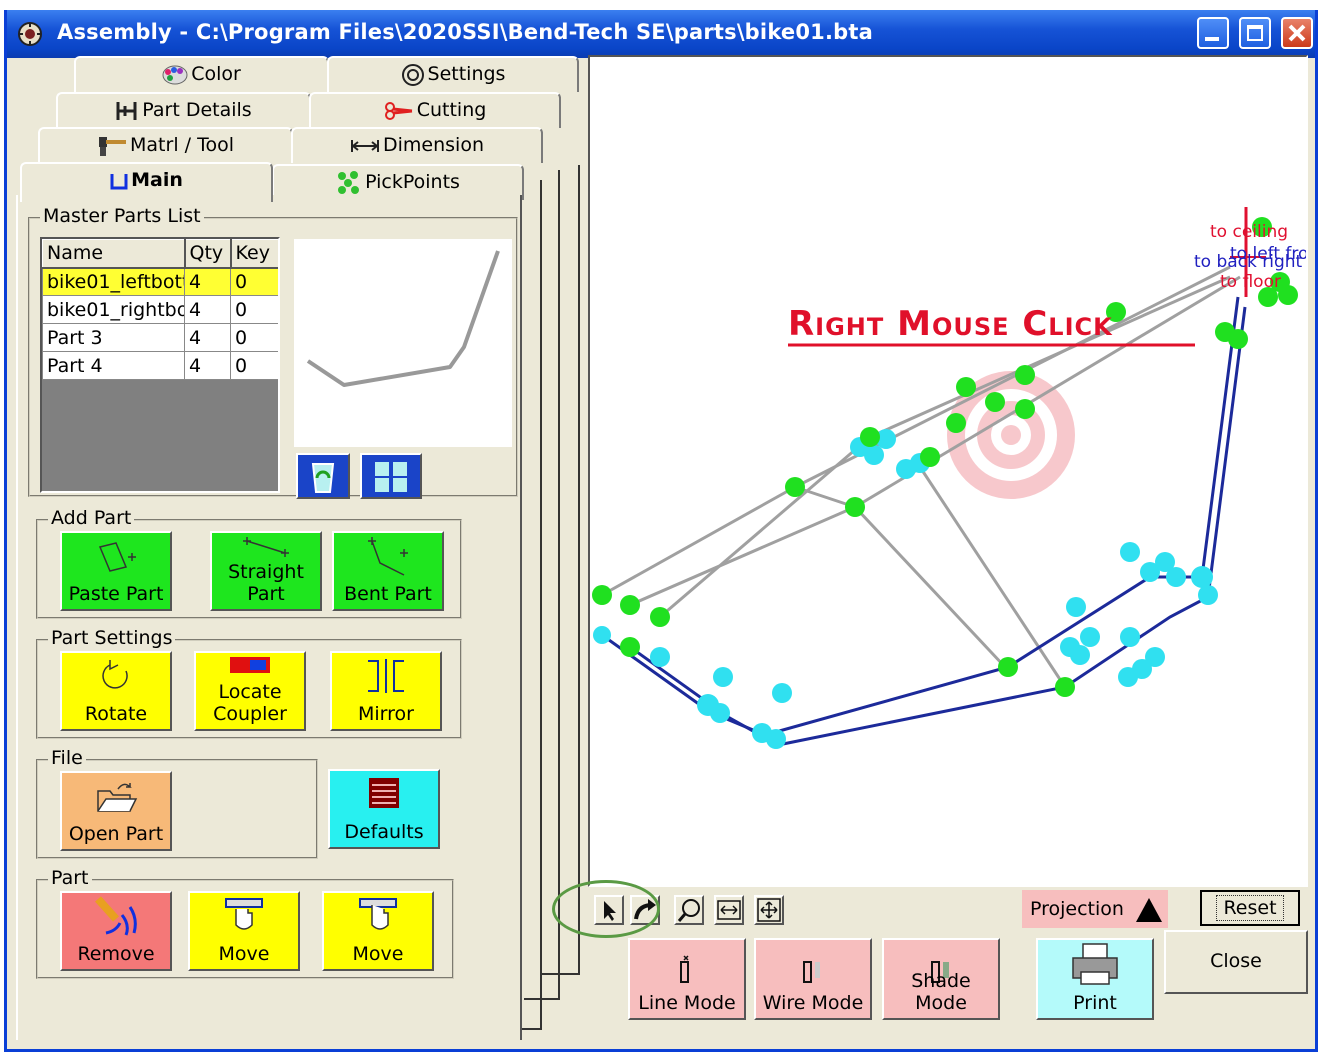  What do you see at coordinates (177, 803) in the screenshot?
I see `file-group: File Open Part` at bounding box center [177, 803].